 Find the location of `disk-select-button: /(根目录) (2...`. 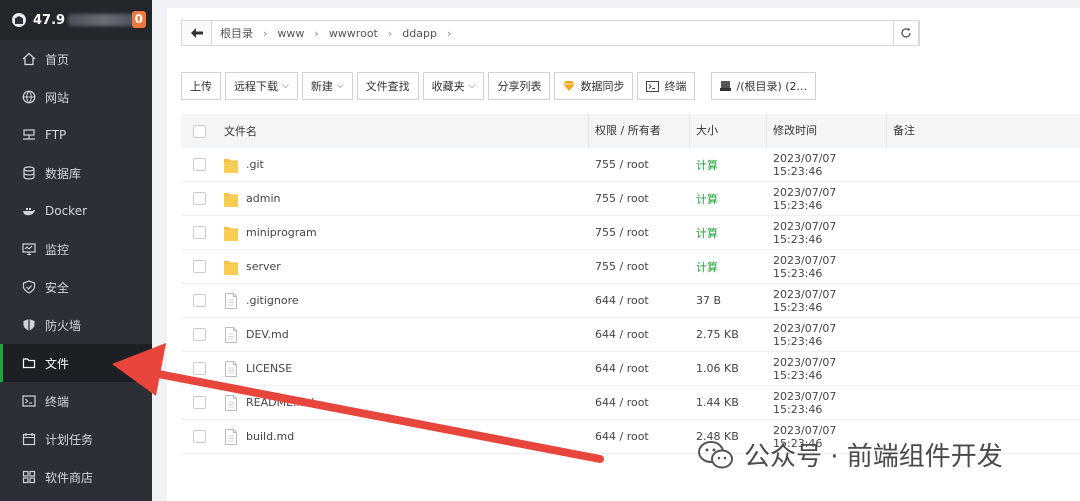

disk-select-button: /(根目录) (2... is located at coordinates (764, 86).